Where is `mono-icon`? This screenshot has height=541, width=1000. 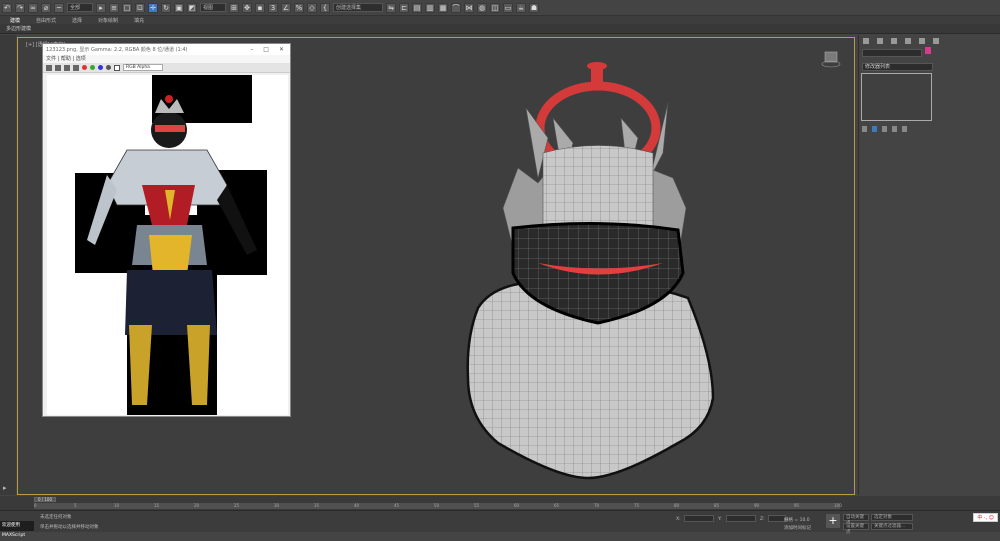
mono-icon is located at coordinates (117, 67).